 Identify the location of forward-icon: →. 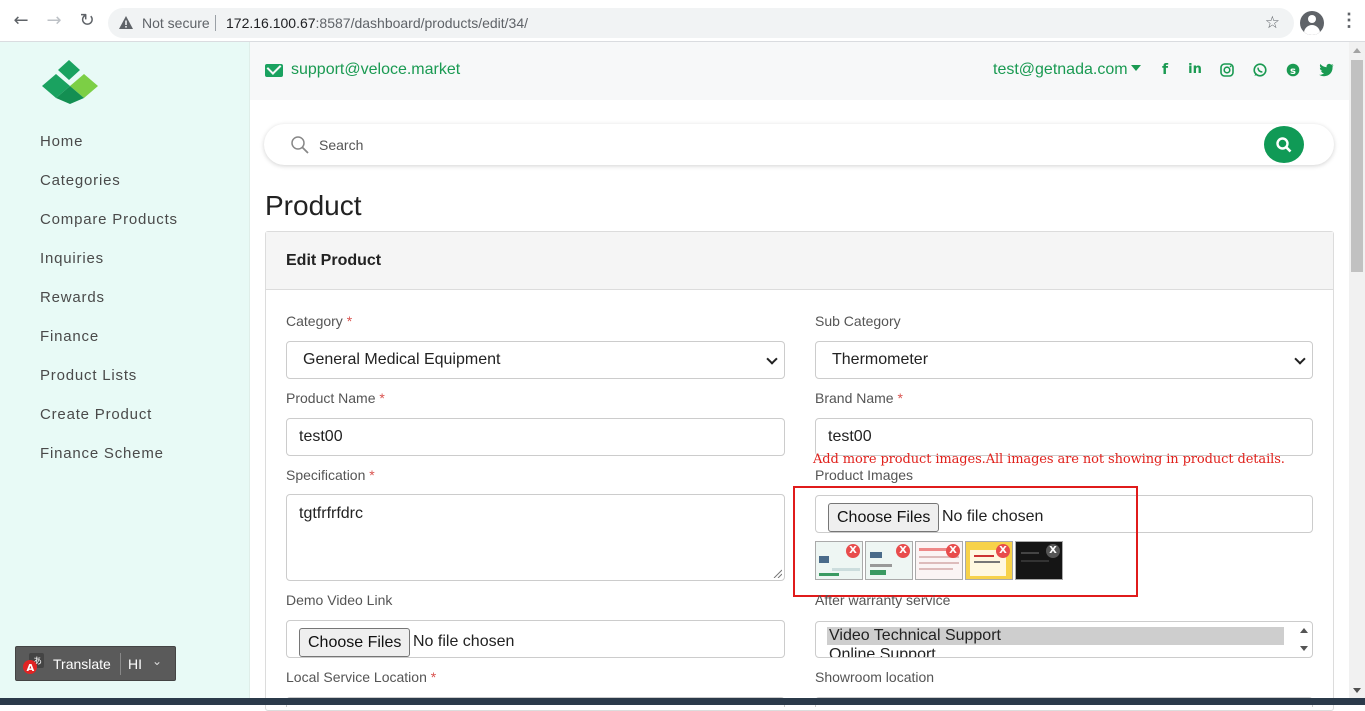
(54, 21).